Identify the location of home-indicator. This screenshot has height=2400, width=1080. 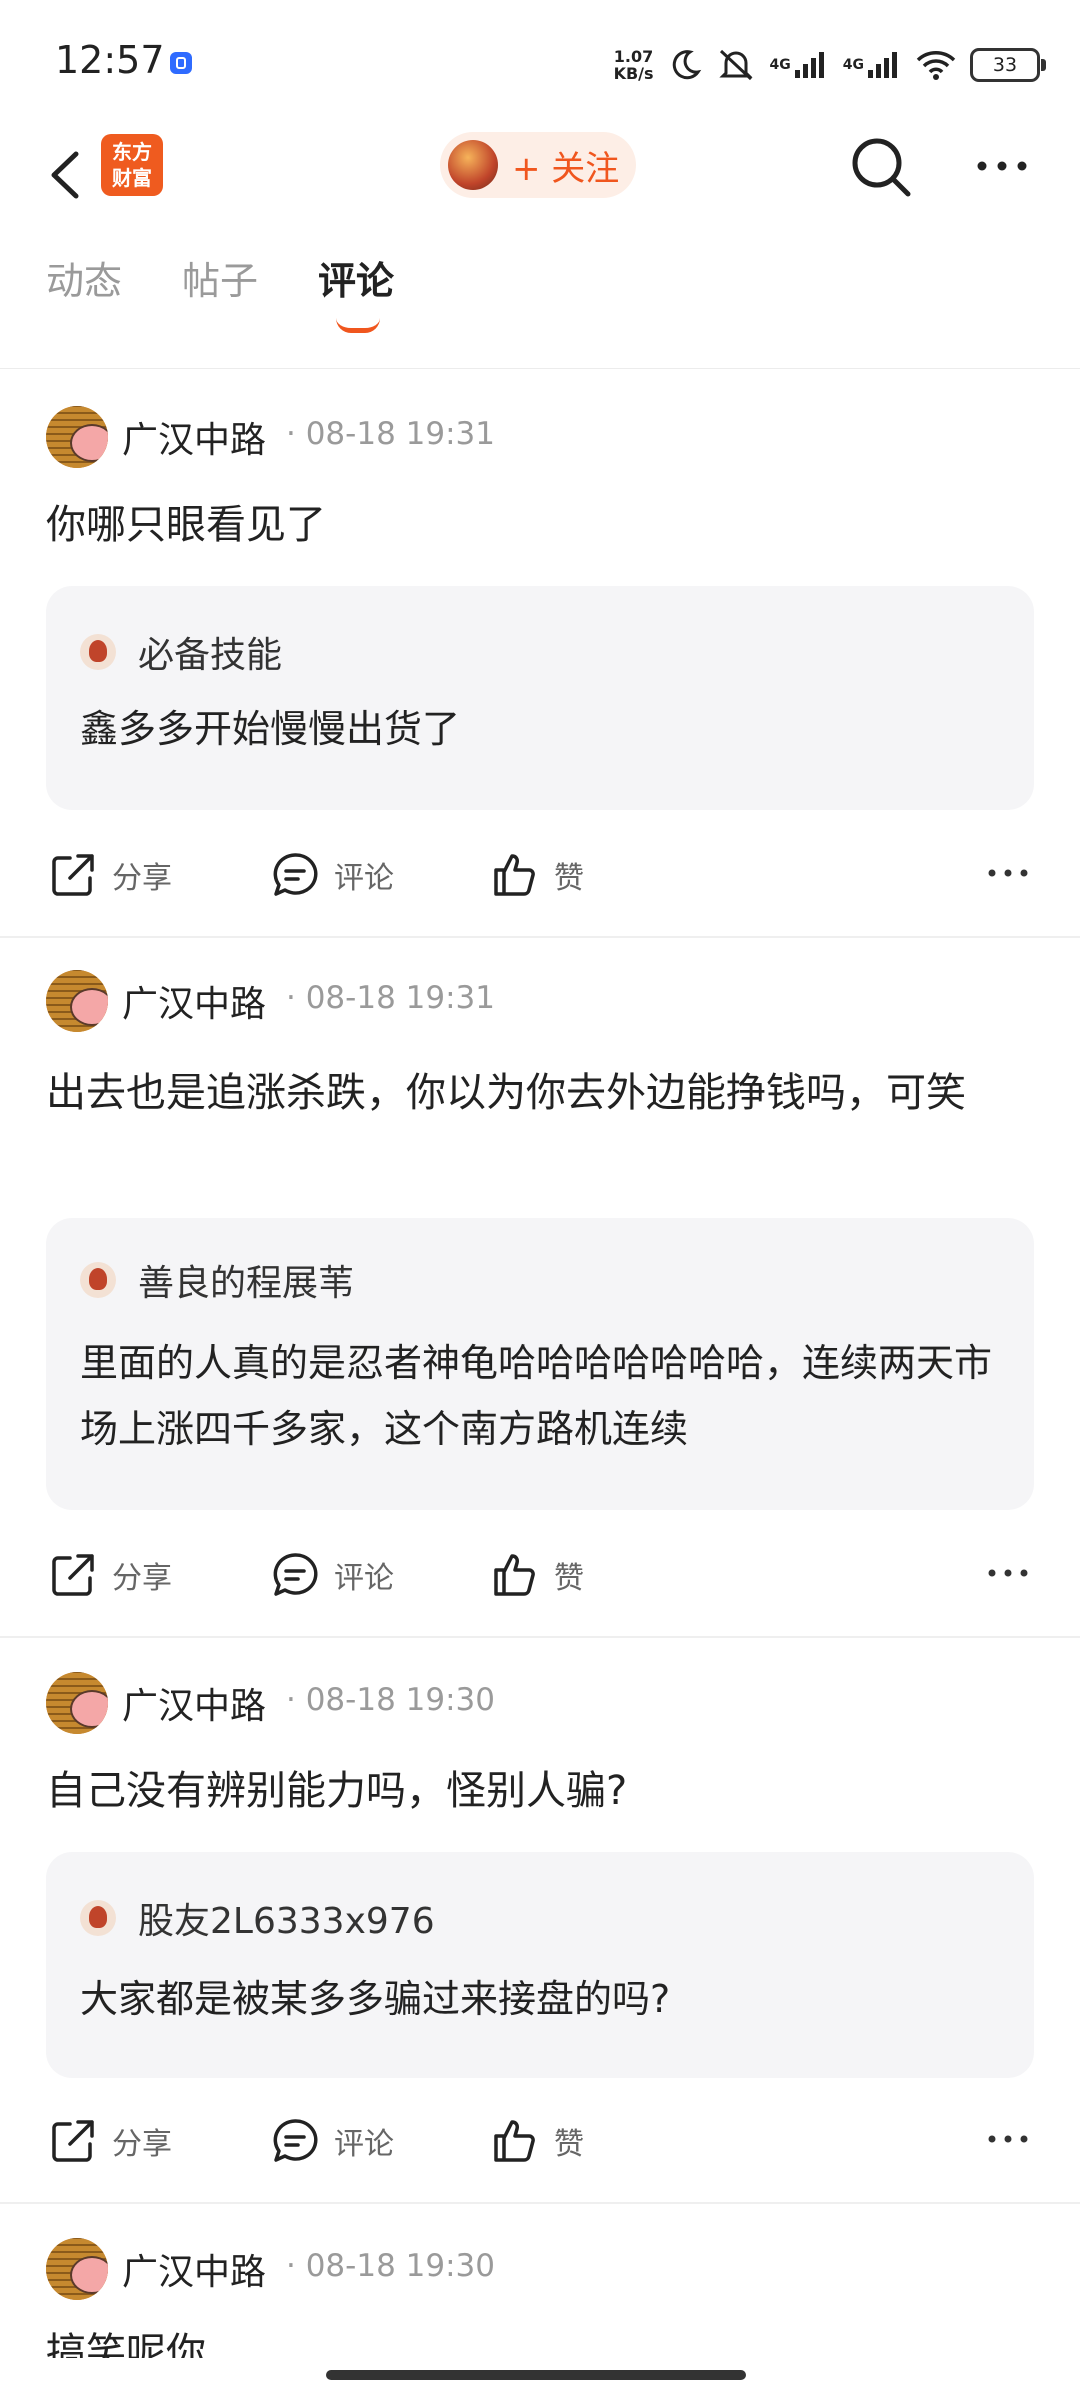
(536, 2375).